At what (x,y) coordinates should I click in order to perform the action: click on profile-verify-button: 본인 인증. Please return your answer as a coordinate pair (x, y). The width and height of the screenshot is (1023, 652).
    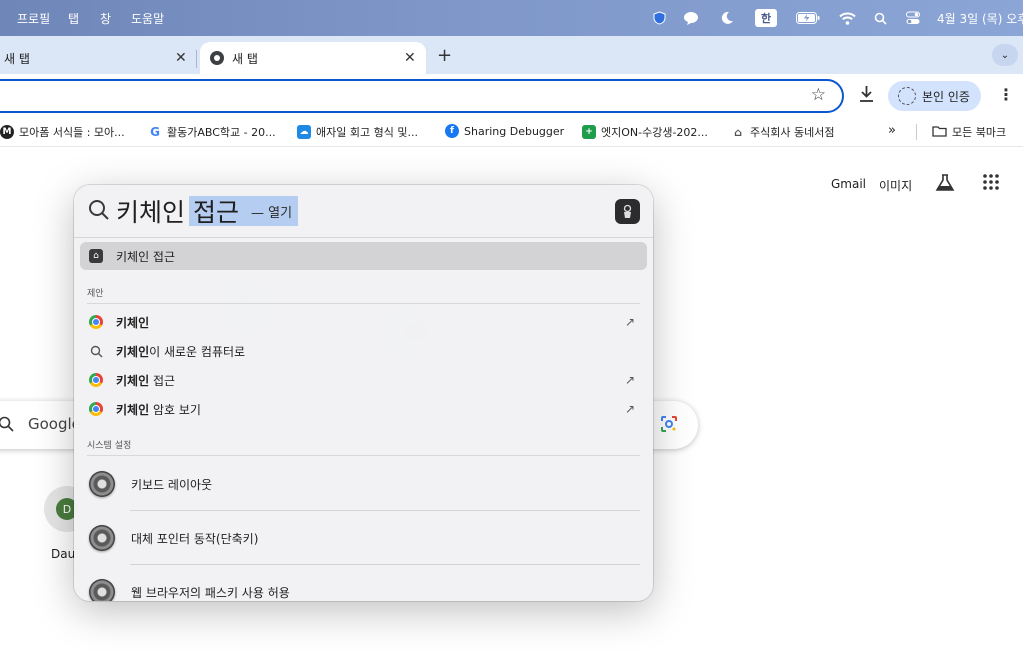
    Looking at the image, I should click on (934, 96).